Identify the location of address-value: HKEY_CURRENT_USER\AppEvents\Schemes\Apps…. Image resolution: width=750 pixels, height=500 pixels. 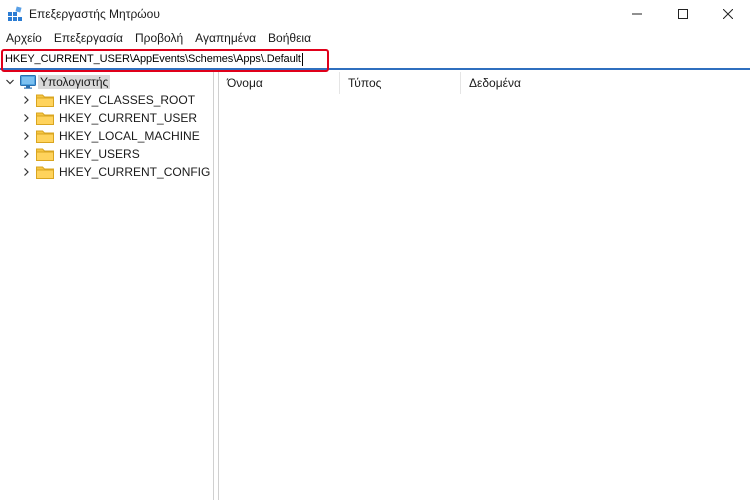
(153, 59).